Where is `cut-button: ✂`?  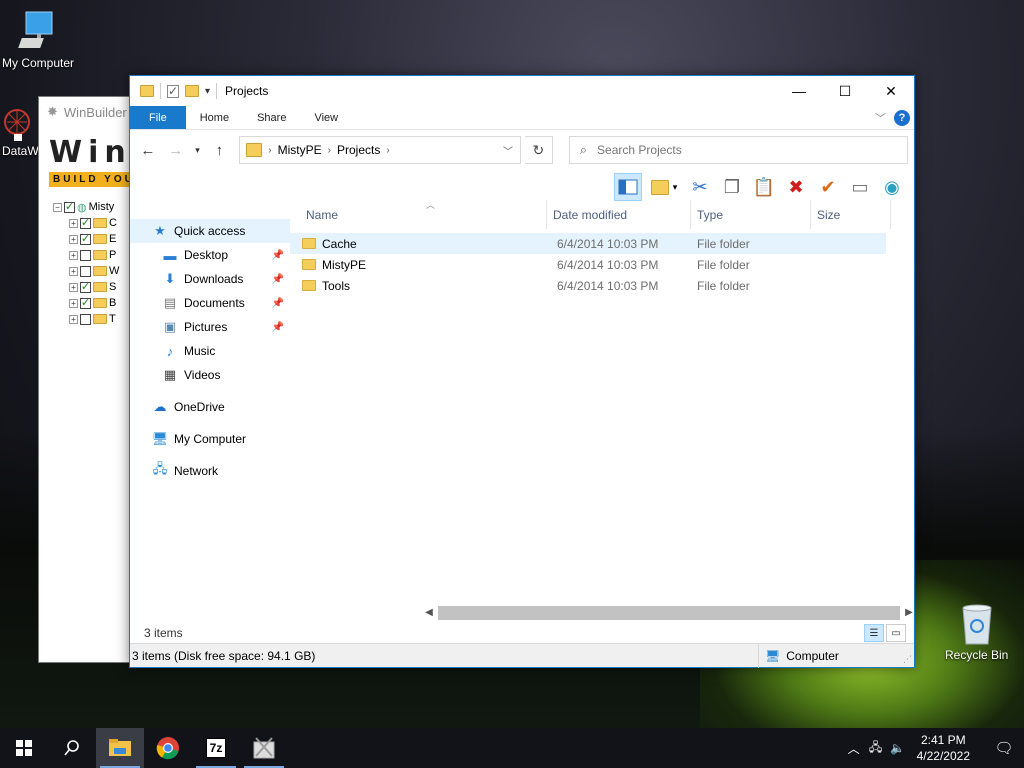
cut-button: ✂ is located at coordinates (700, 187).